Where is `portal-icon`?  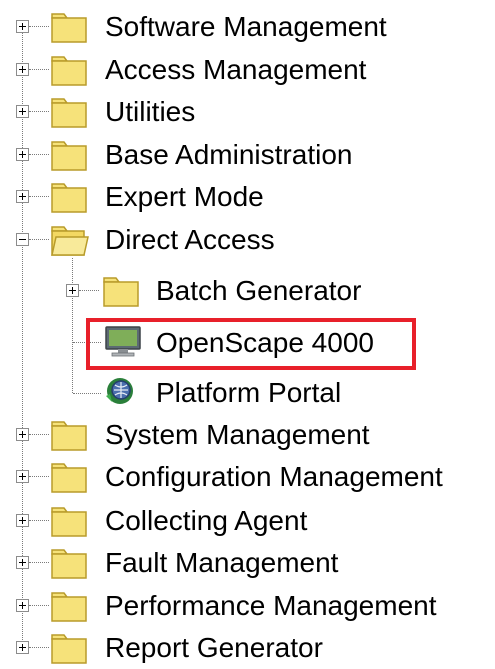
portal-icon is located at coordinates (119, 391).